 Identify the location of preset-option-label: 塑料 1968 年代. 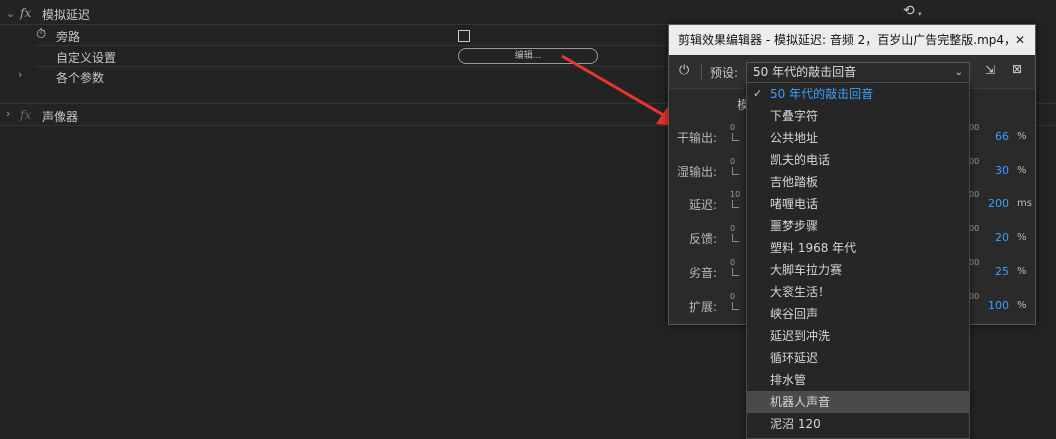
(813, 248).